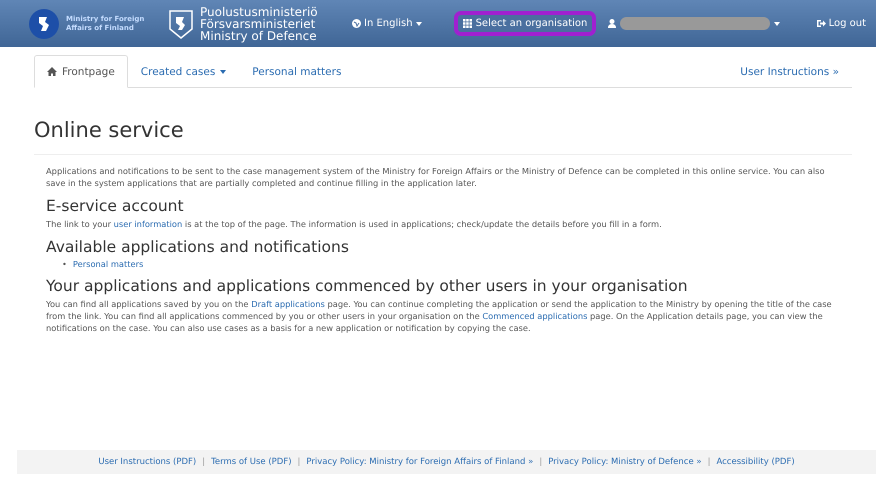 Image resolution: width=876 pixels, height=501 pixels. What do you see at coordinates (251, 462) in the screenshot?
I see `footer-link: Terms of Use (PDF)` at bounding box center [251, 462].